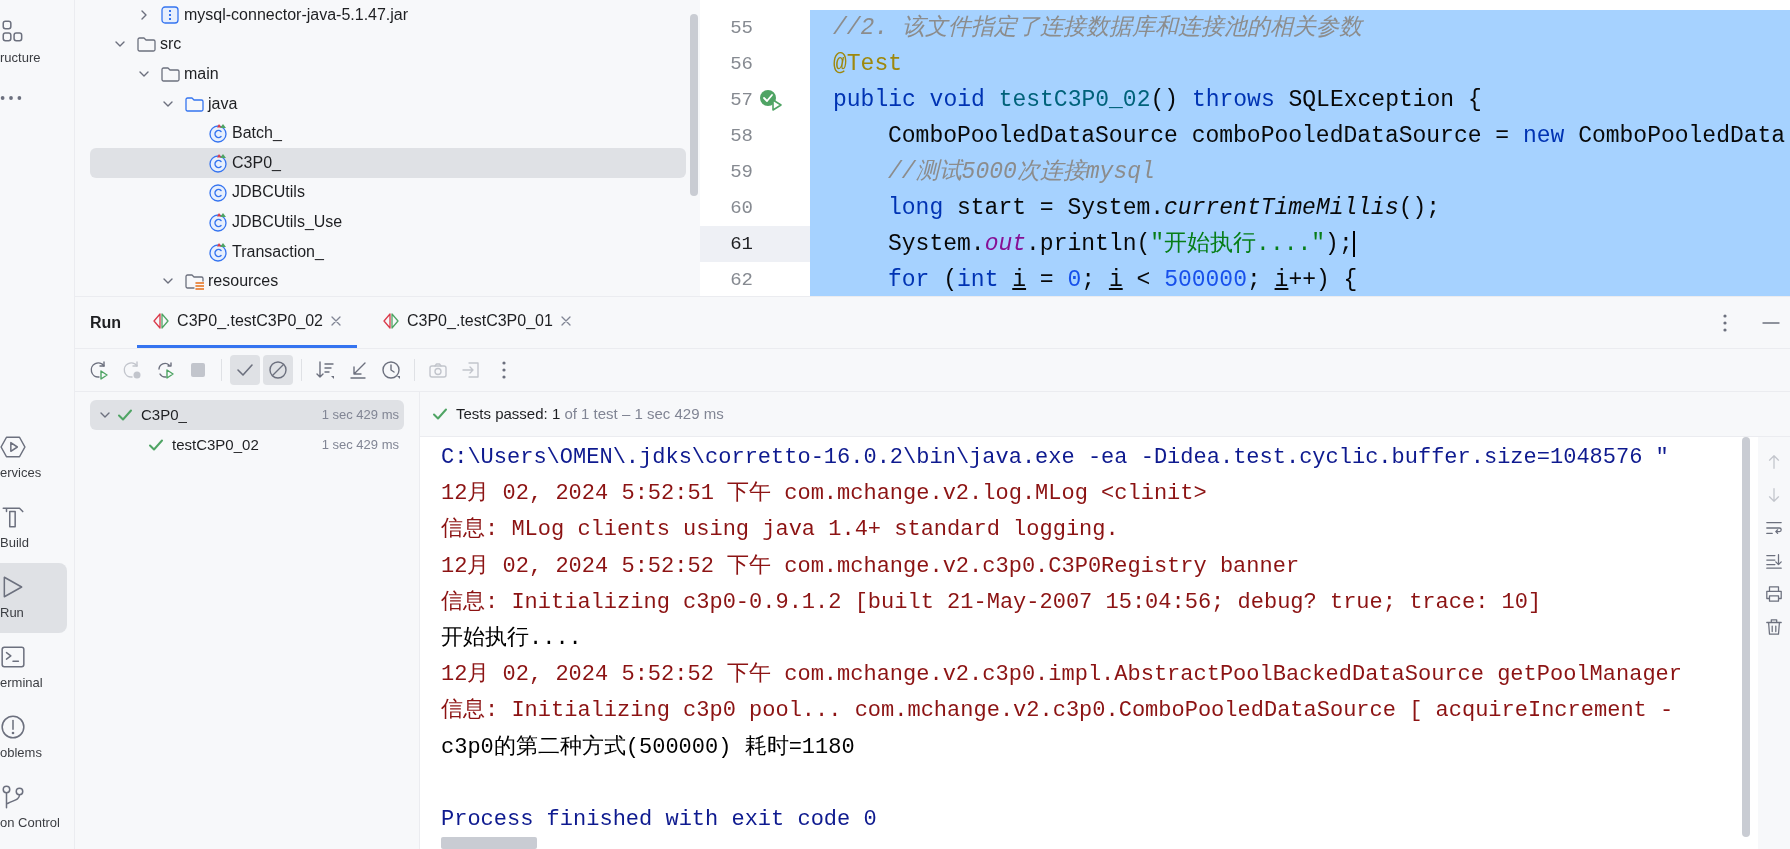 Image resolution: width=1790 pixels, height=849 pixels. I want to click on tree-item: JDBCUtils, so click(388, 192).